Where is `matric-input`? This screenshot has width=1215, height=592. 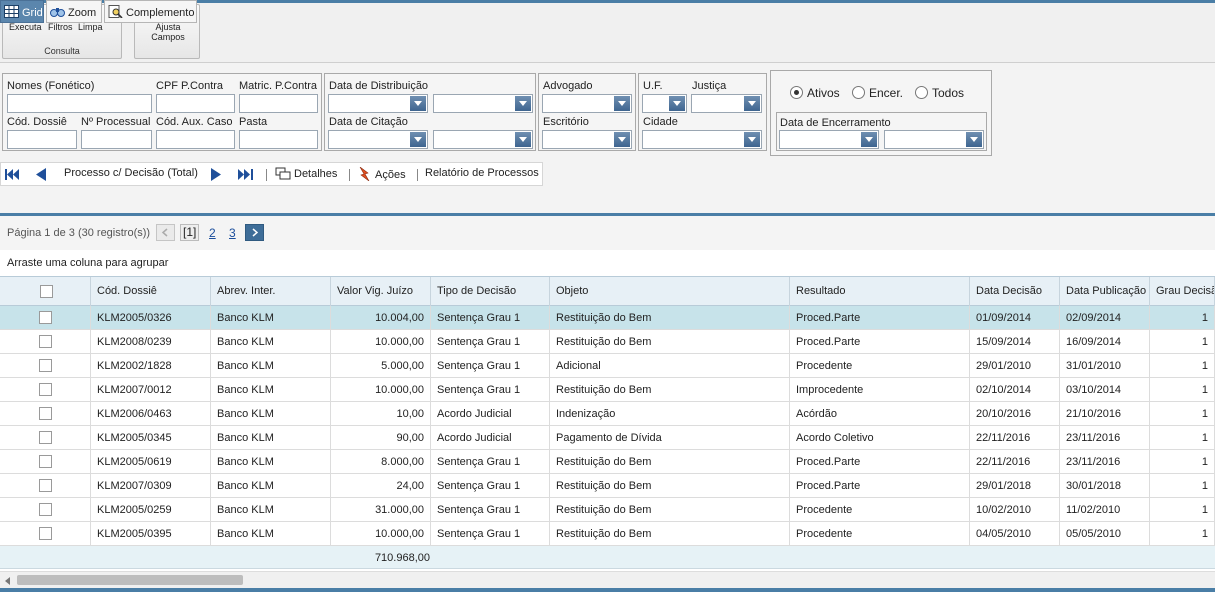
matric-input is located at coordinates (278, 103).